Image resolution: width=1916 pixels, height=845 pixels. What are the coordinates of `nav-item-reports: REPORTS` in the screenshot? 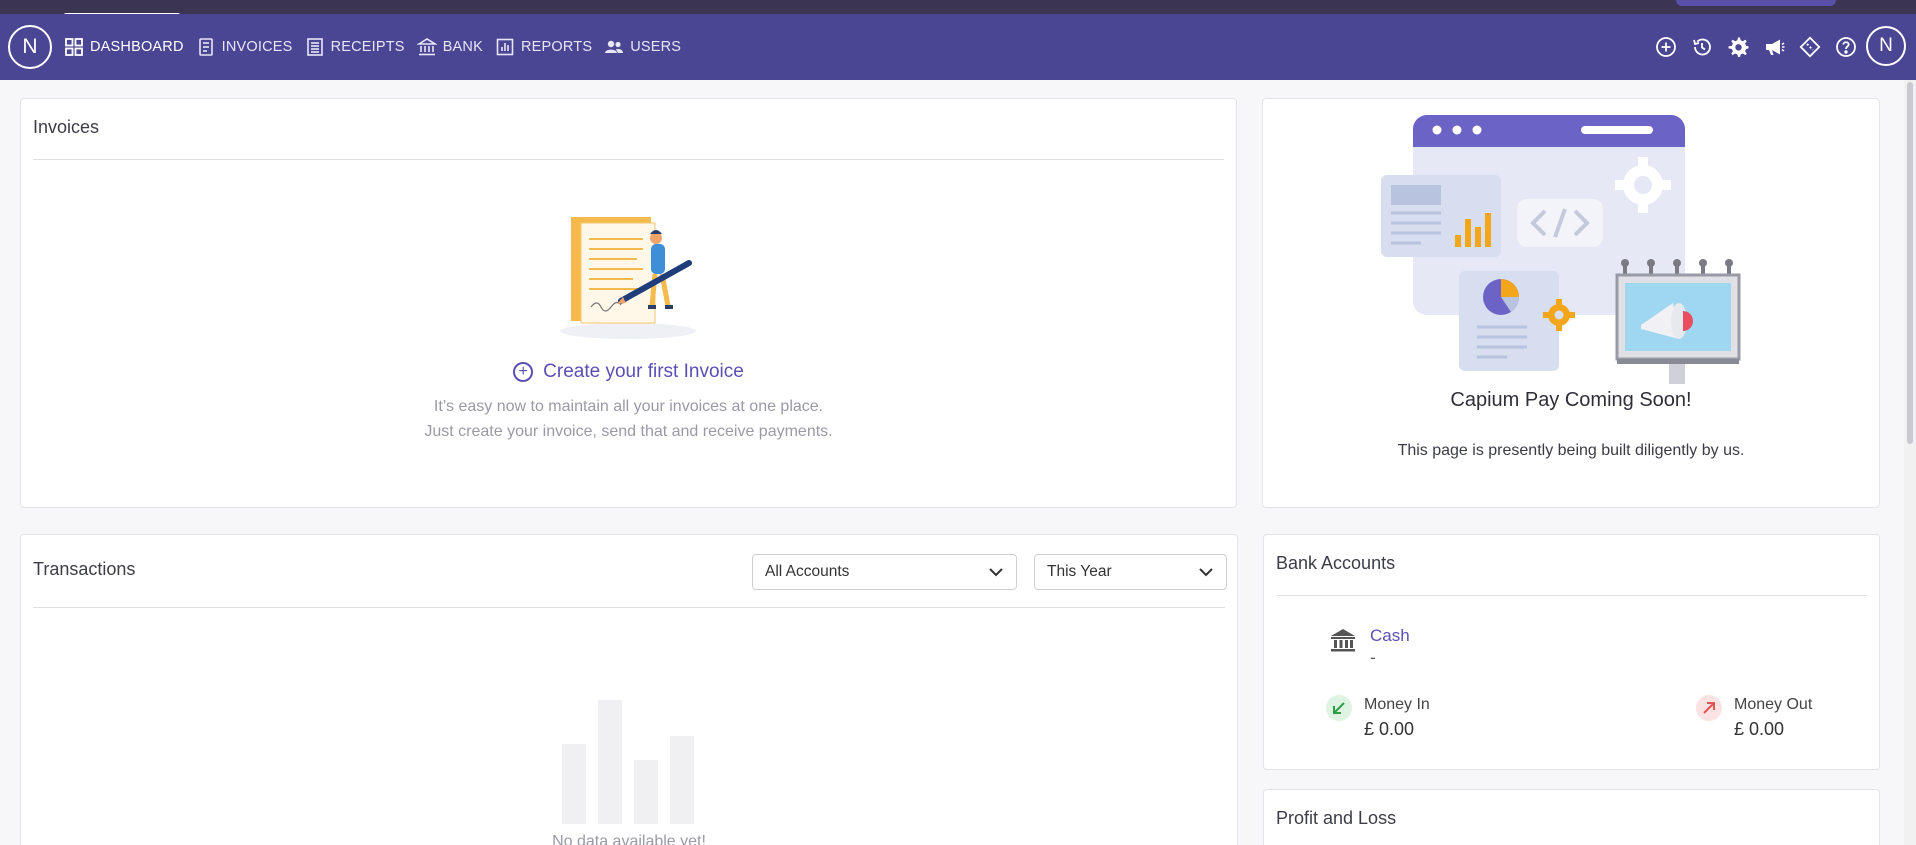 It's located at (543, 47).